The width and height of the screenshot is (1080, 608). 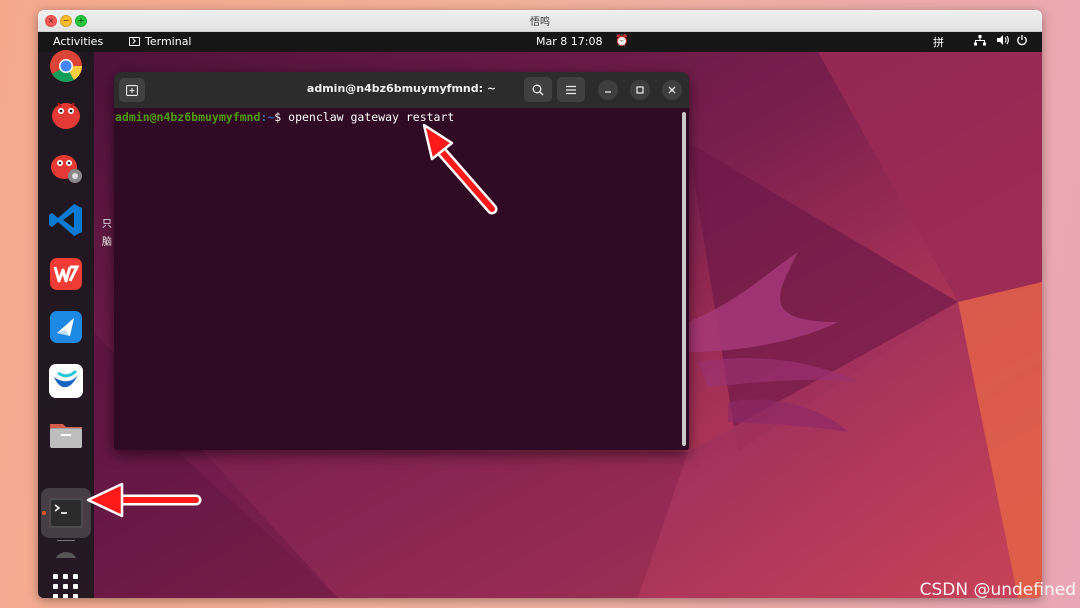 I want to click on watermark: CSDN @undefined, so click(x=997, y=590).